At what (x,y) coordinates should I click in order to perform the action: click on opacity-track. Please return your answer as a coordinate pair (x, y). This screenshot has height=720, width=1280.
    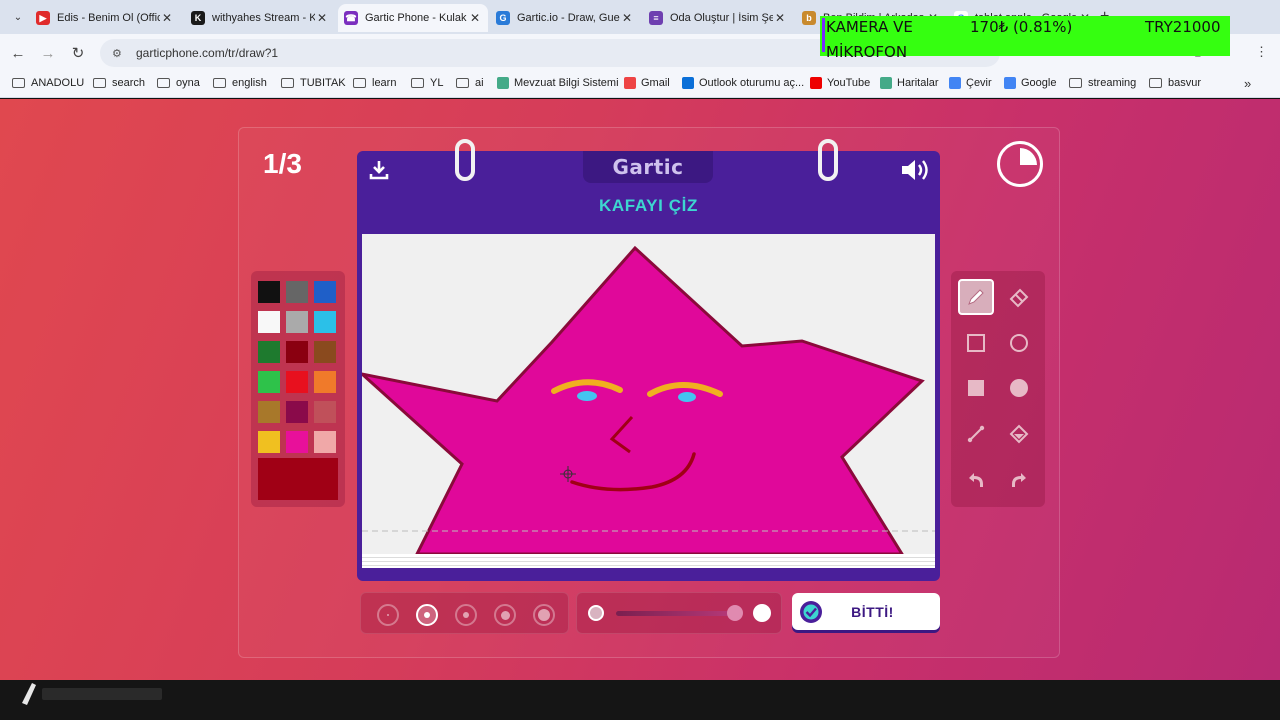
    Looking at the image, I should click on (677, 613).